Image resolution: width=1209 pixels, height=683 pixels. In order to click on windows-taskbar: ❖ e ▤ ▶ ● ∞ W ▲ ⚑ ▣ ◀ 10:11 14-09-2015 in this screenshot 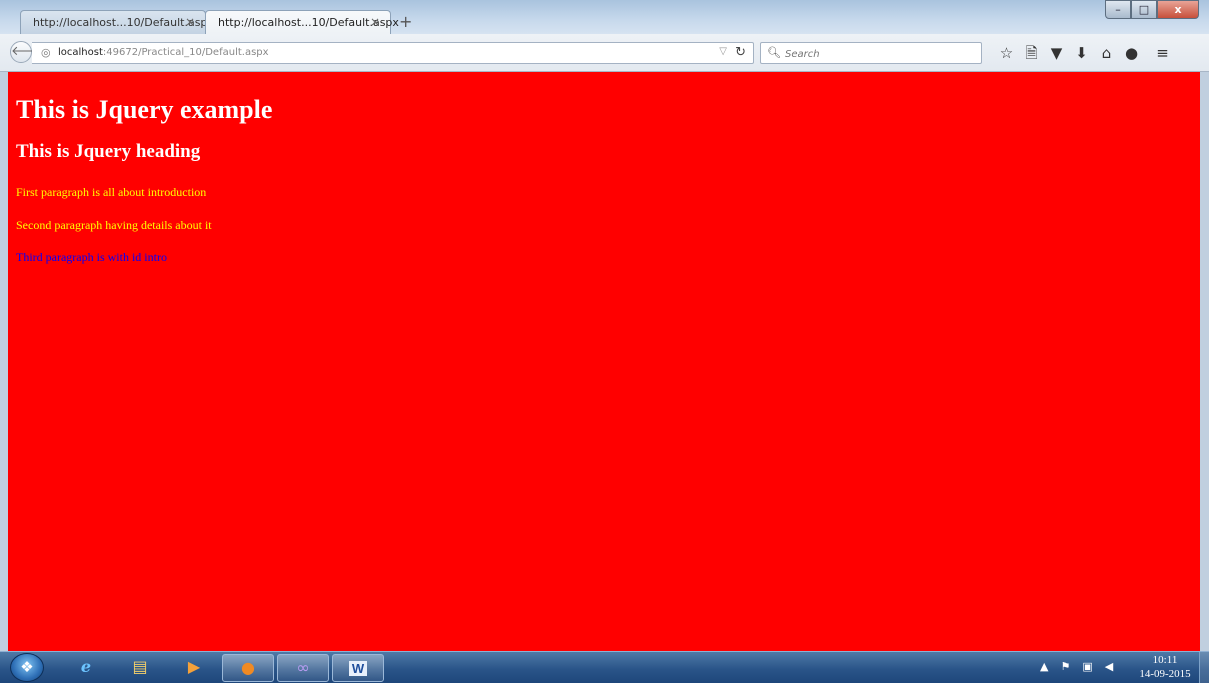, I will do `click(604, 667)`.